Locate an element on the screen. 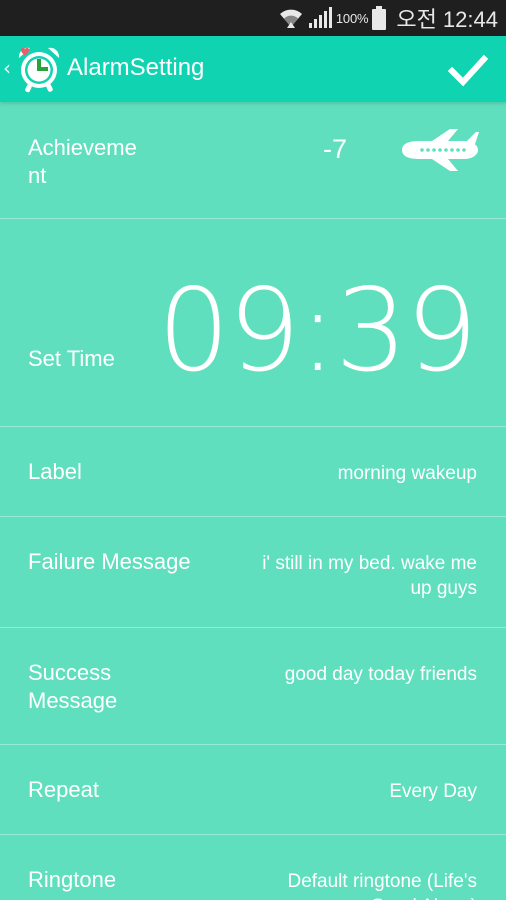  wifi-icon is located at coordinates (290, 18).